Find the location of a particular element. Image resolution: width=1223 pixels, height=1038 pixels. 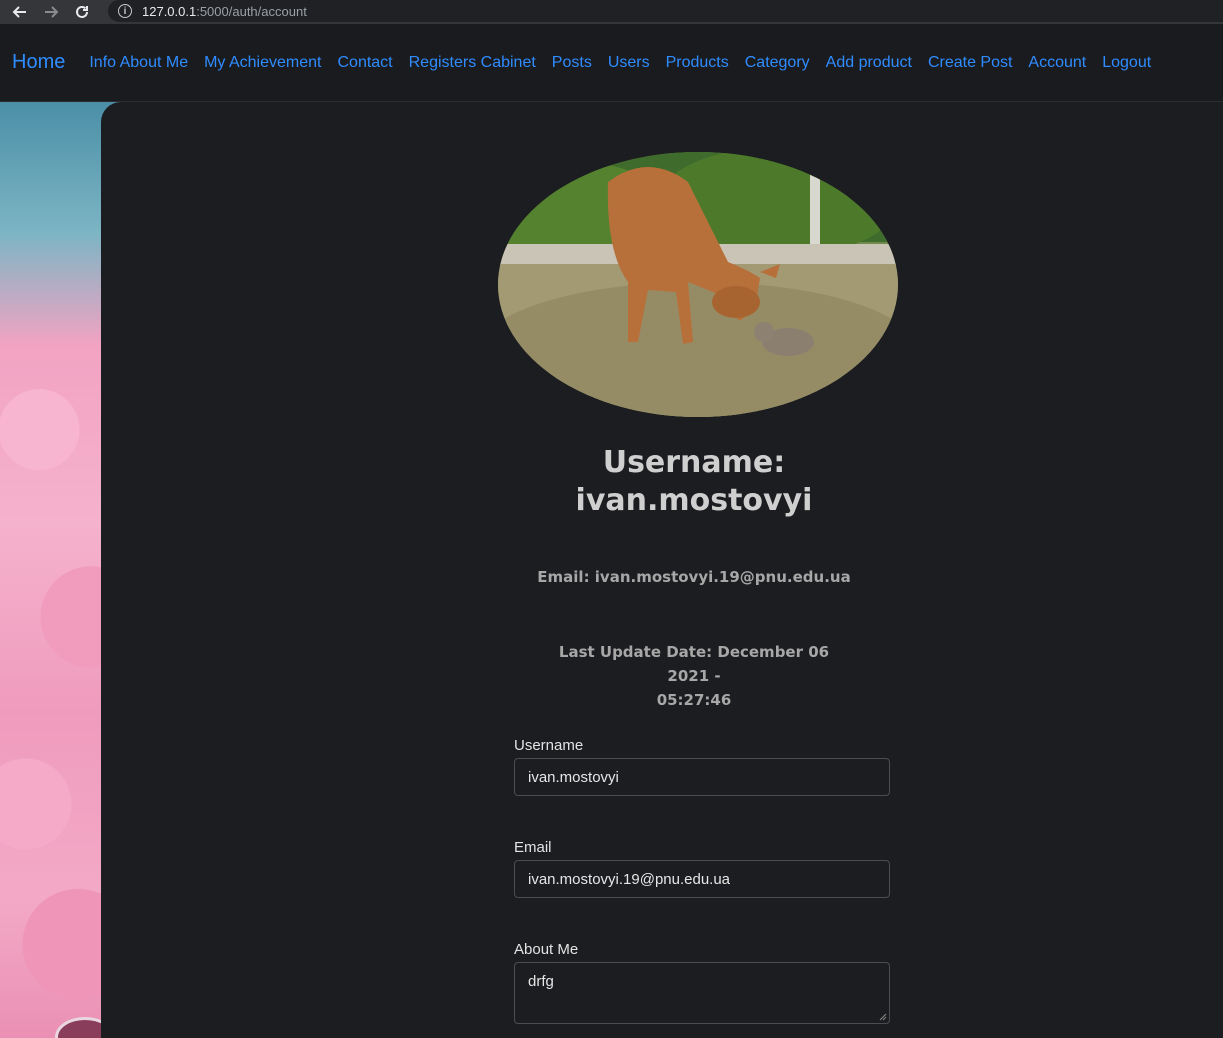

browser-toolbar: i 127.0.0.1 :5000/auth/account is located at coordinates (611, 12).